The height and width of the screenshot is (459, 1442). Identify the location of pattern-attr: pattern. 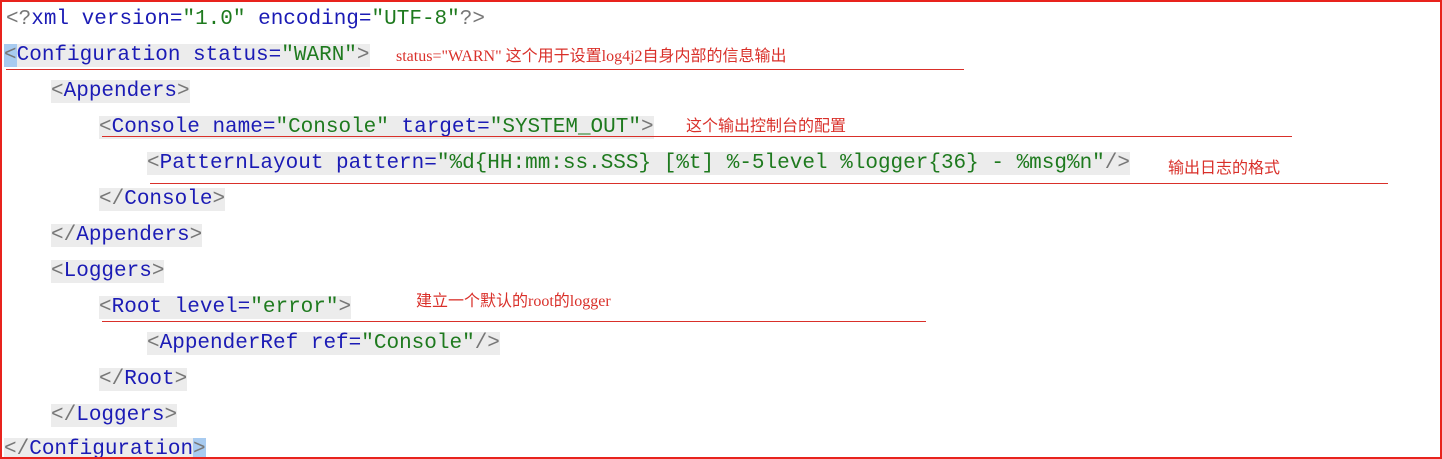
(380, 163).